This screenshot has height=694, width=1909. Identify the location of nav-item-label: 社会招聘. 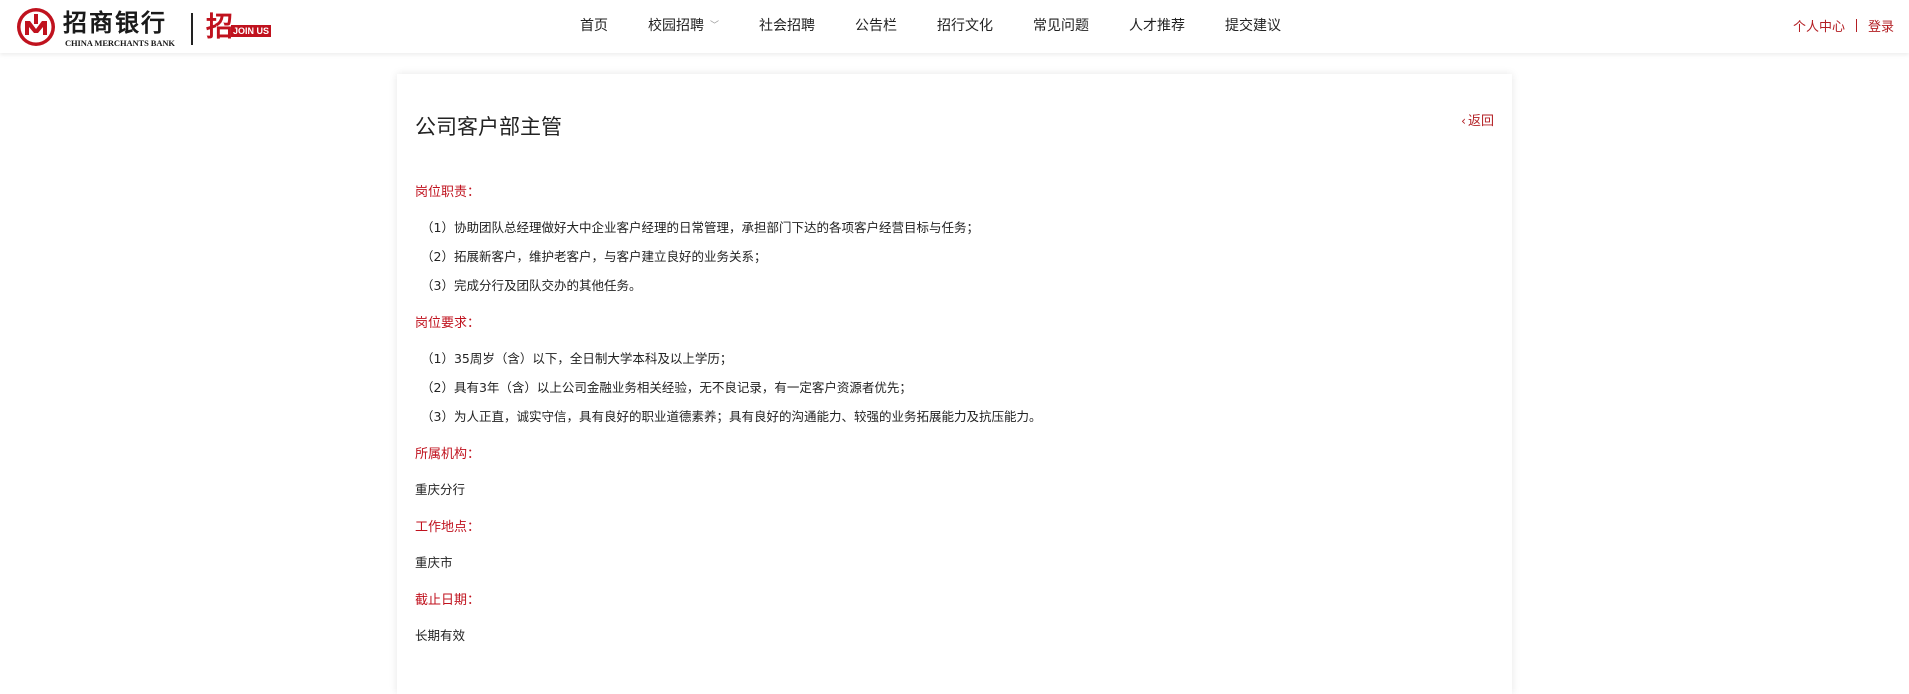
(787, 26).